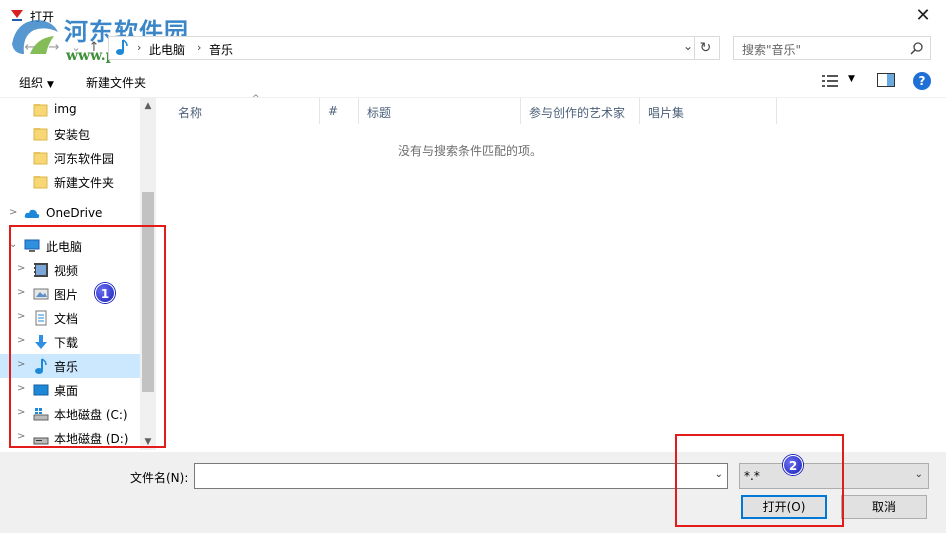 The image size is (946, 533). I want to click on tree-item: 安装包, so click(70, 134).